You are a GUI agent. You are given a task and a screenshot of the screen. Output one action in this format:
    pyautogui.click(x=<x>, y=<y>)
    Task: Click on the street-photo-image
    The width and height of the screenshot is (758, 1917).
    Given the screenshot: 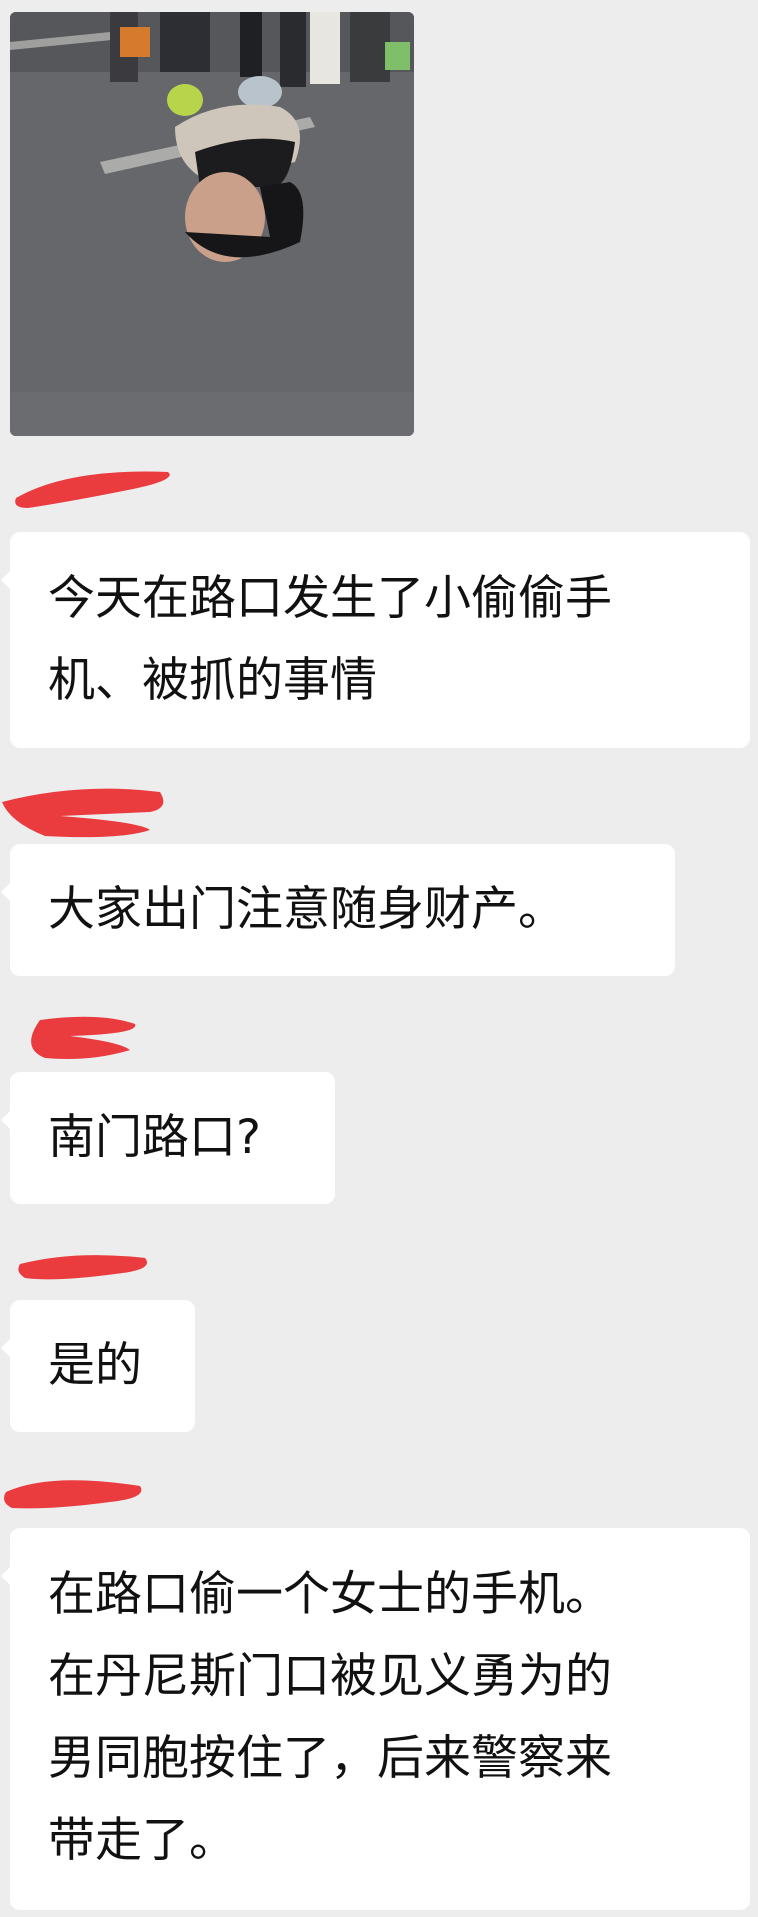 What is the action you would take?
    pyautogui.click(x=212, y=224)
    